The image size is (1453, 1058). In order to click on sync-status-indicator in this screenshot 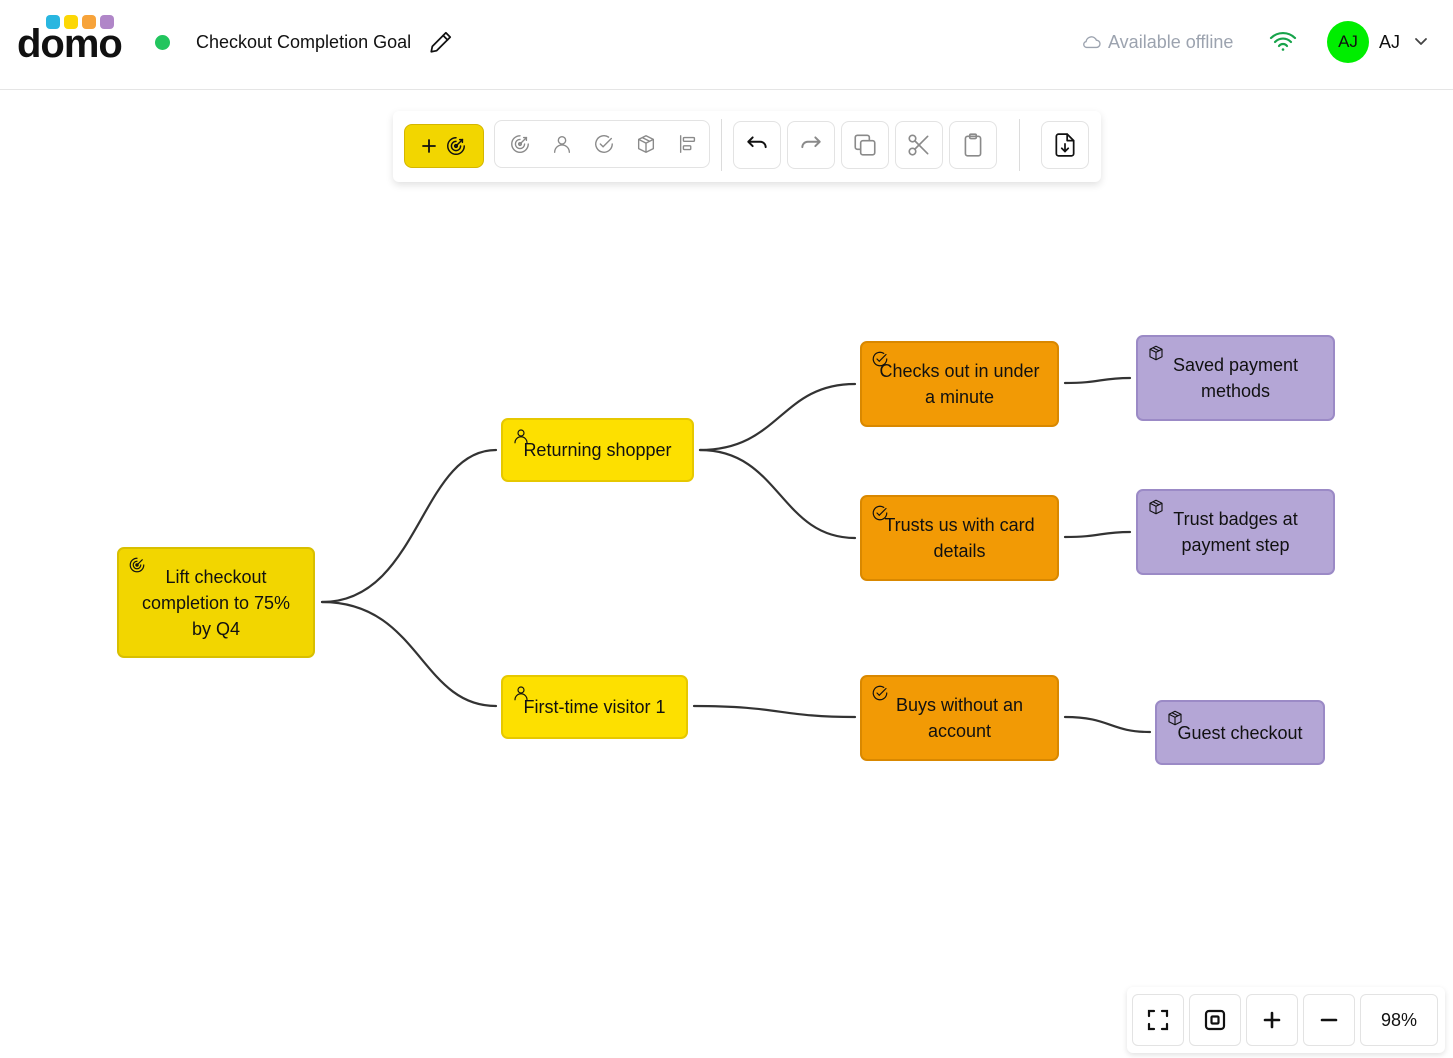, I will do `click(162, 42)`.